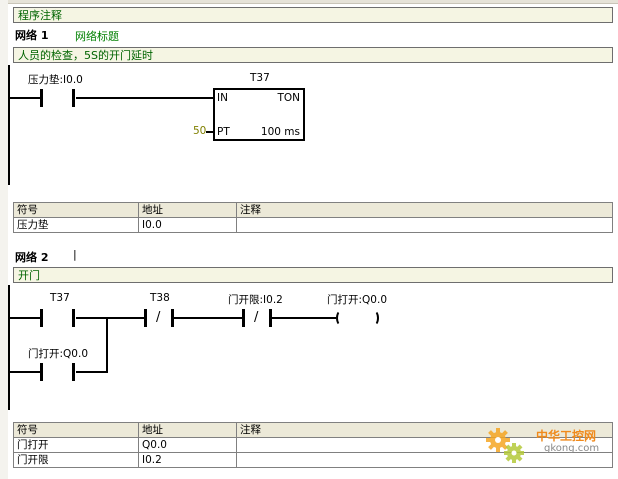 The width and height of the screenshot is (618, 479). What do you see at coordinates (58, 354) in the screenshot?
I see `door-open-hold-contact-label: 门打开:Q0.0` at bounding box center [58, 354].